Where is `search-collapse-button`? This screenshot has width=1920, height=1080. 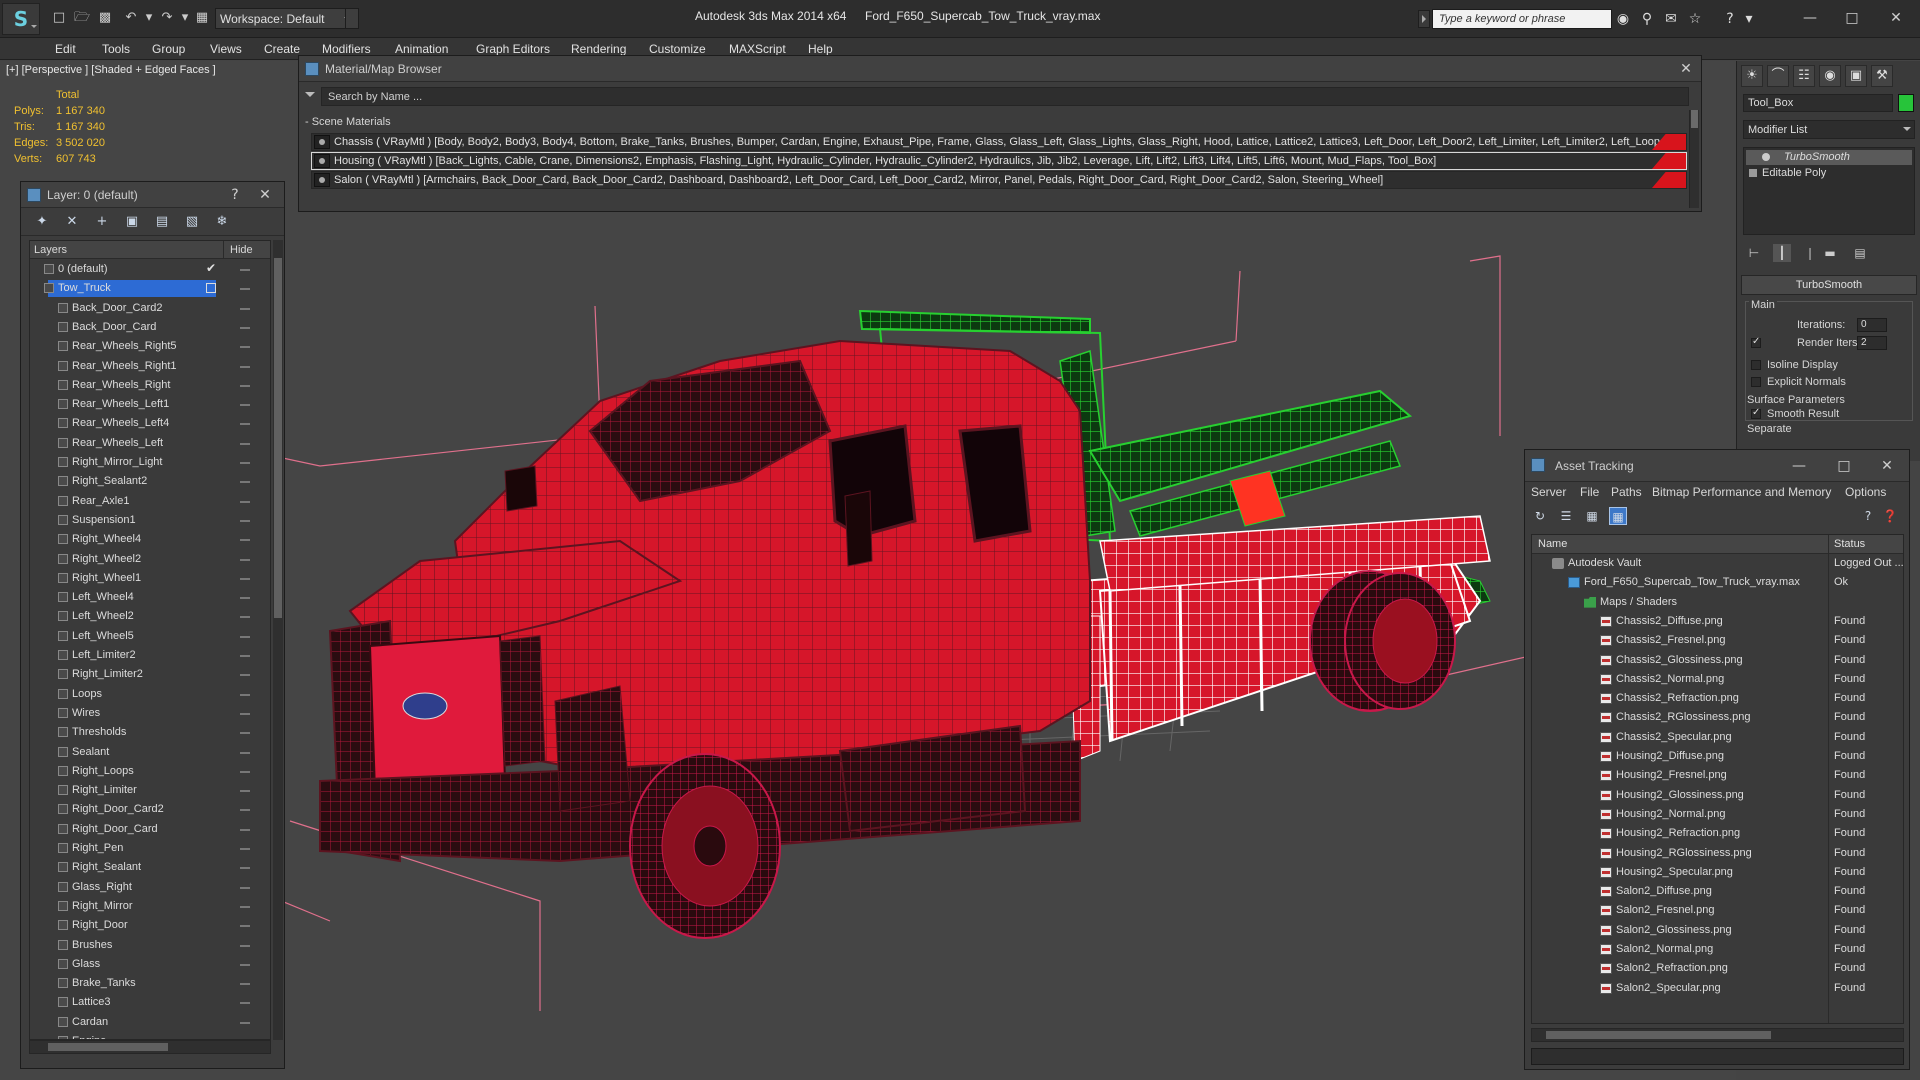 search-collapse-button is located at coordinates (1424, 19).